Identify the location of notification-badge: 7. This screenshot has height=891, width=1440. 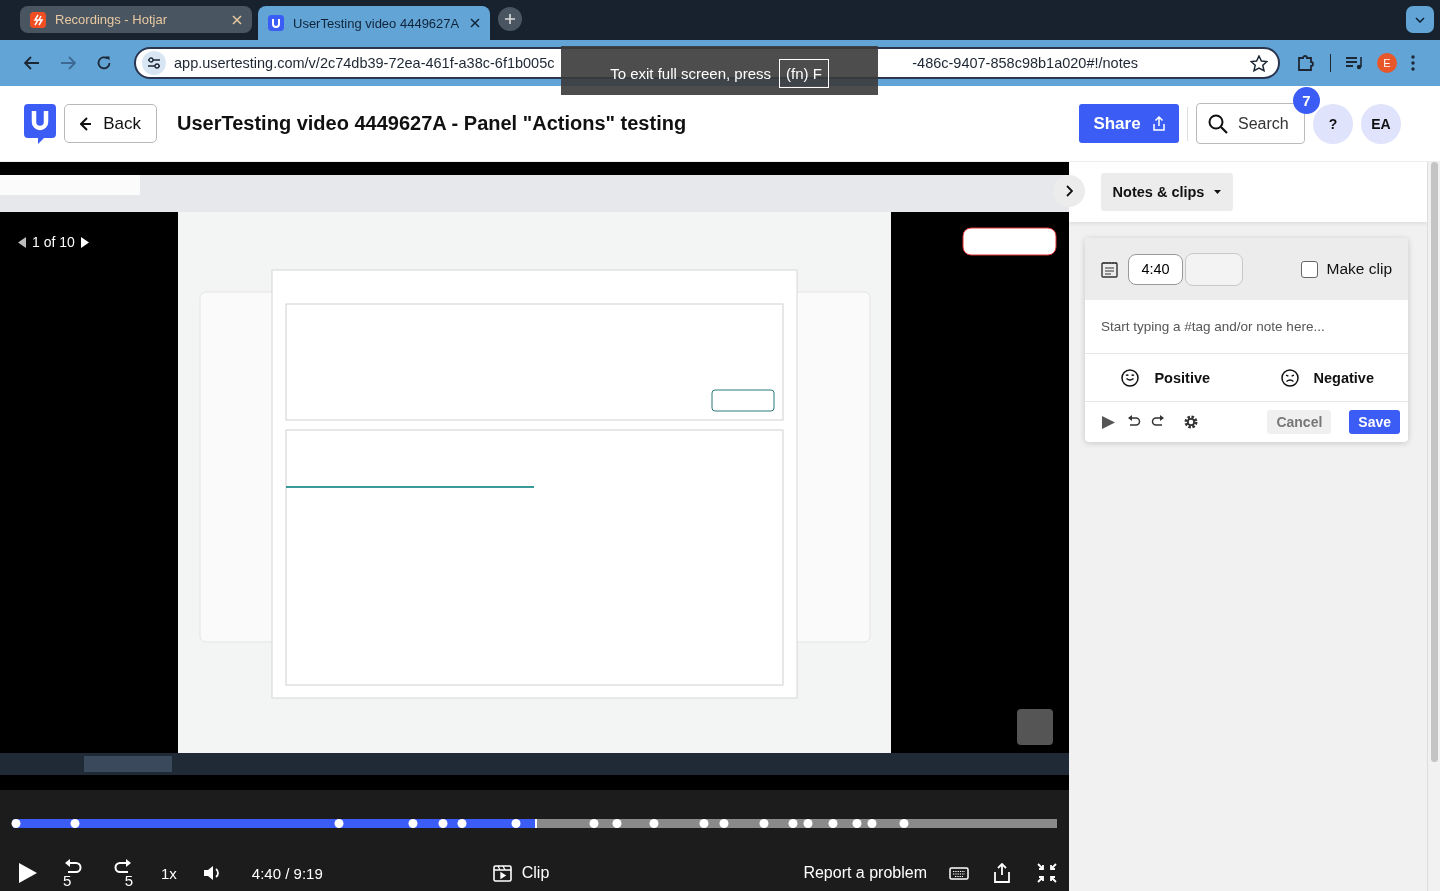
(1306, 100).